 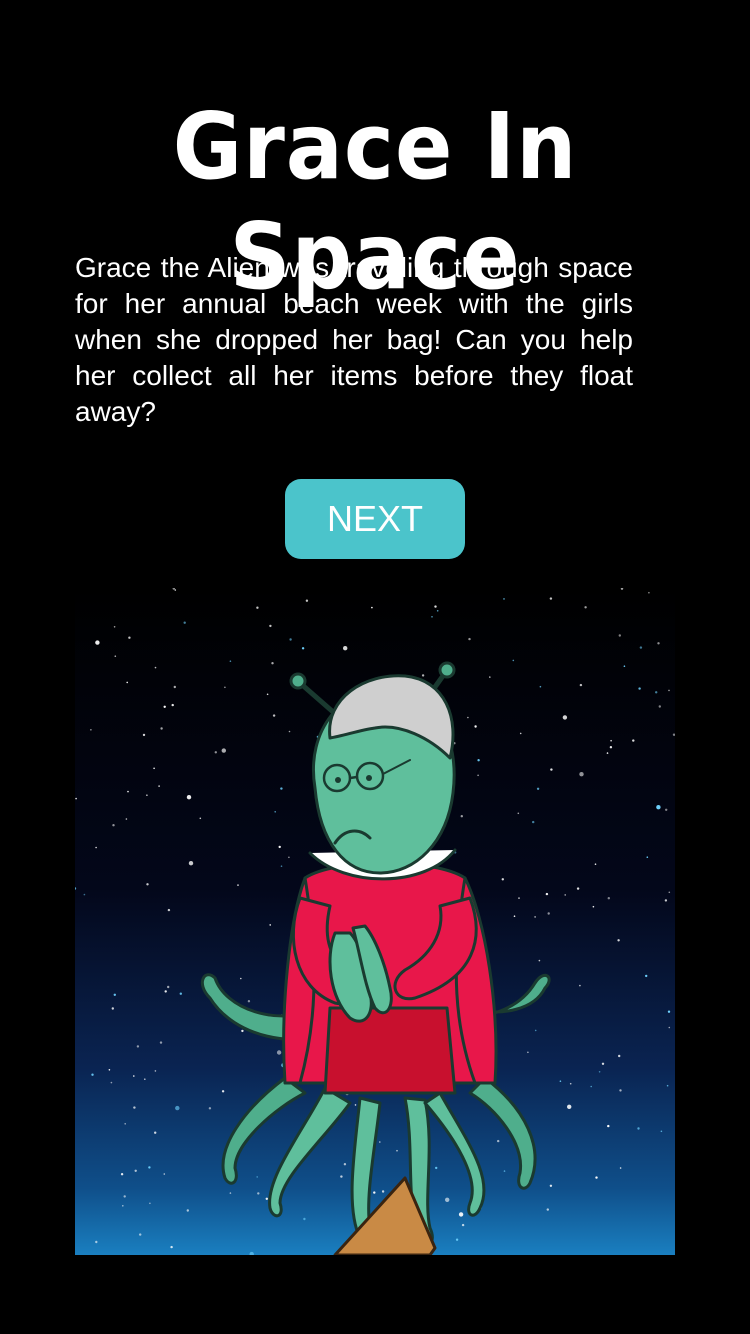 What do you see at coordinates (375, 519) in the screenshot?
I see `next-button: NEXT` at bounding box center [375, 519].